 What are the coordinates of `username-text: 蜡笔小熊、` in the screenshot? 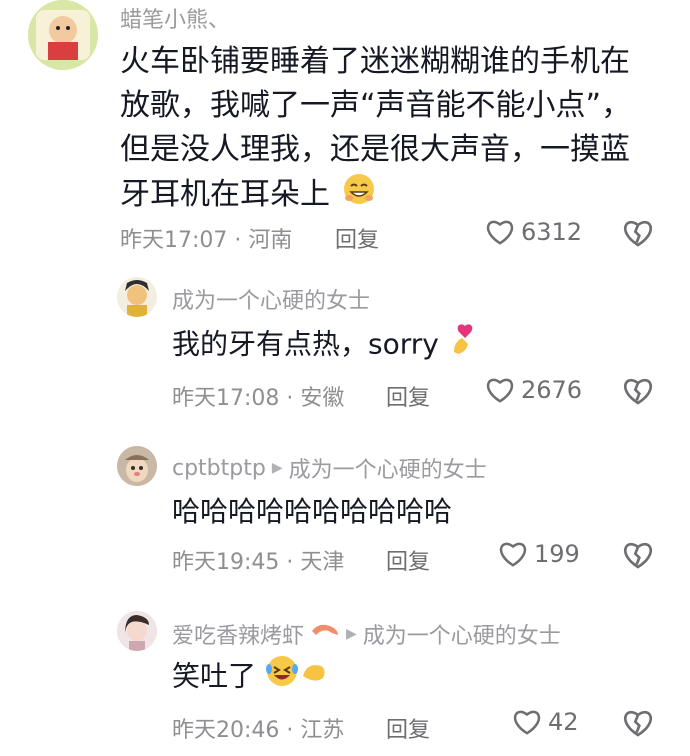 It's located at (175, 18).